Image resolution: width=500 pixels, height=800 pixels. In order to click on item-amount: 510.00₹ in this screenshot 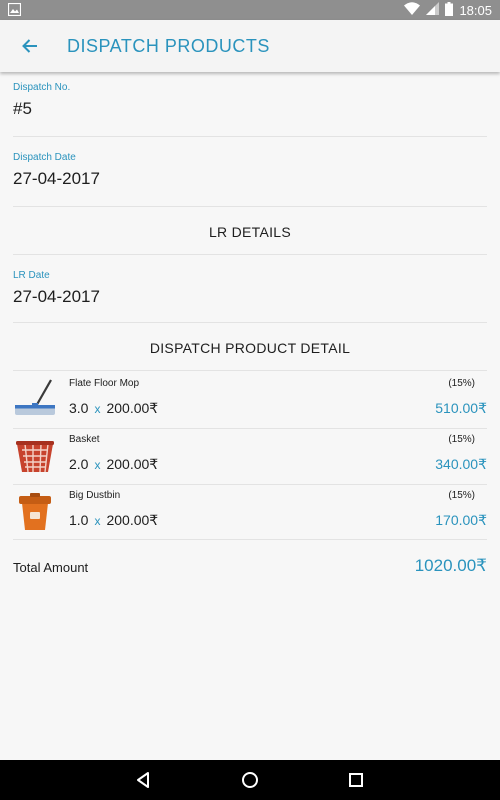, I will do `click(461, 408)`.